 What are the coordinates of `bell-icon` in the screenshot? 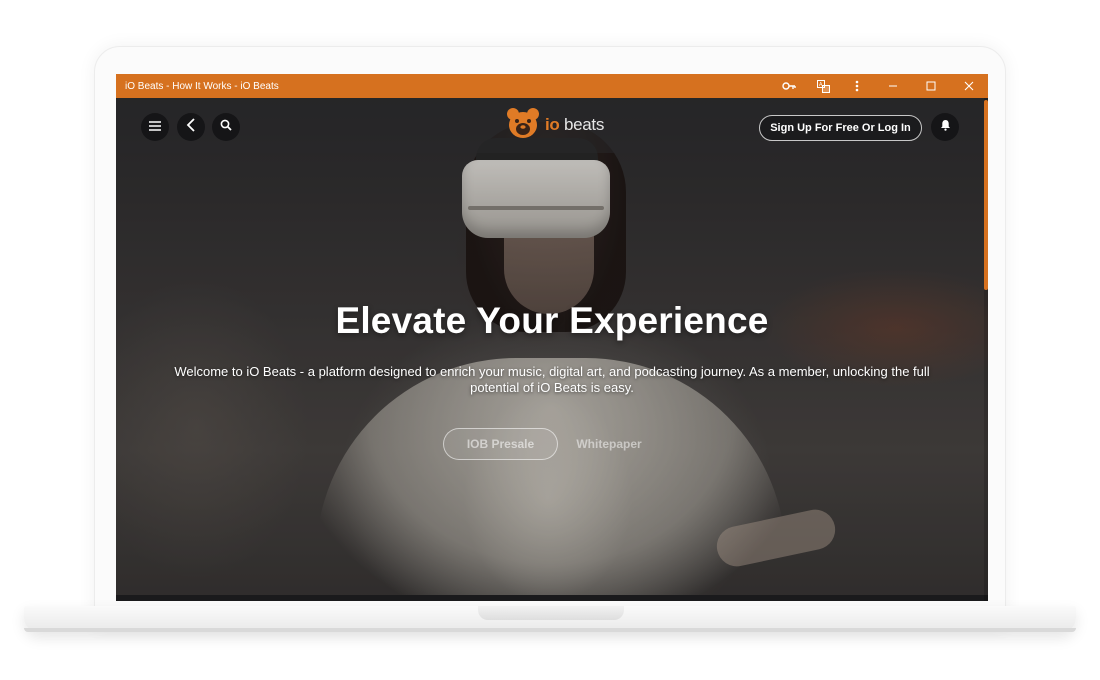 It's located at (945, 127).